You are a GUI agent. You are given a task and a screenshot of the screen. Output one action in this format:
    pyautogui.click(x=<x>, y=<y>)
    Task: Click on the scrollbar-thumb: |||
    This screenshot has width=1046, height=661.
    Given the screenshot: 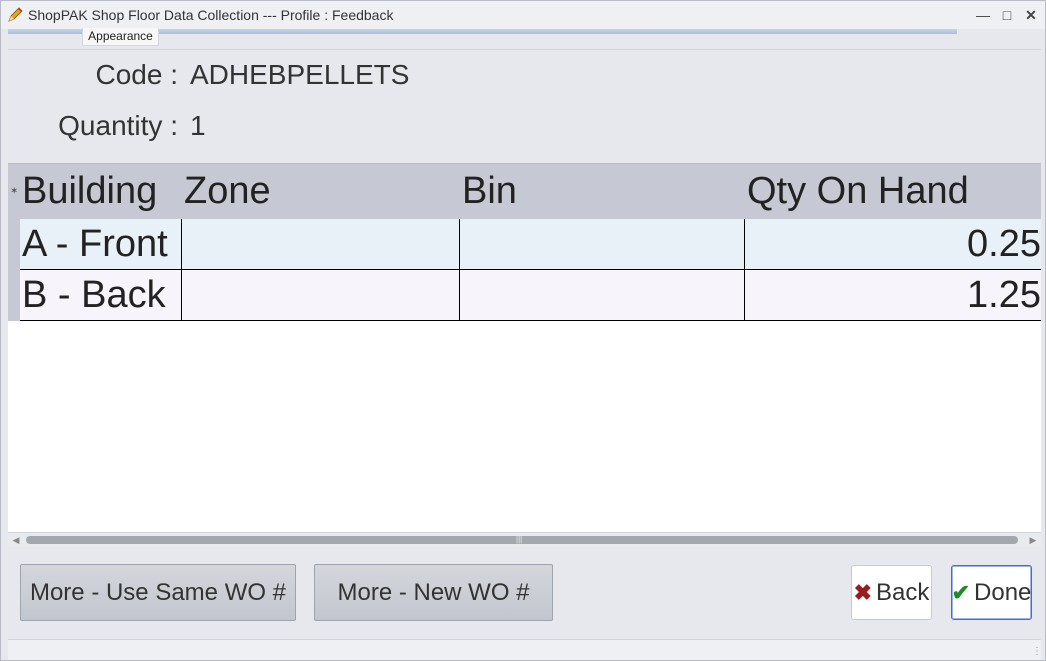 What is the action you would take?
    pyautogui.click(x=522, y=539)
    